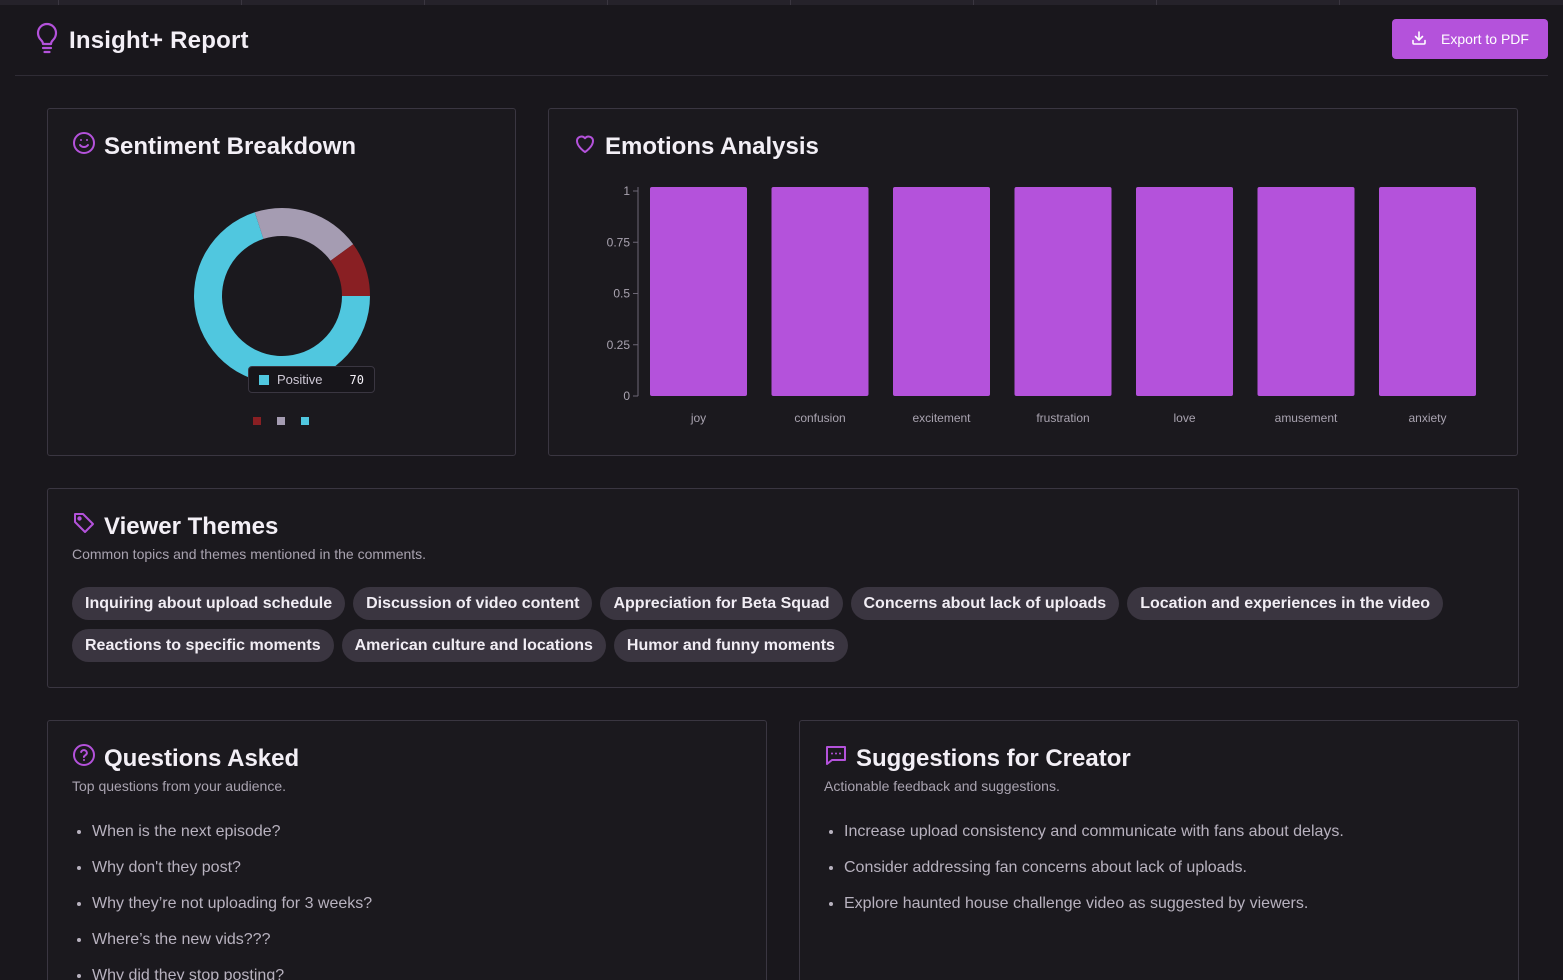  Describe the element at coordinates (473, 645) in the screenshot. I see `theme-chip: American culture and locations` at that location.